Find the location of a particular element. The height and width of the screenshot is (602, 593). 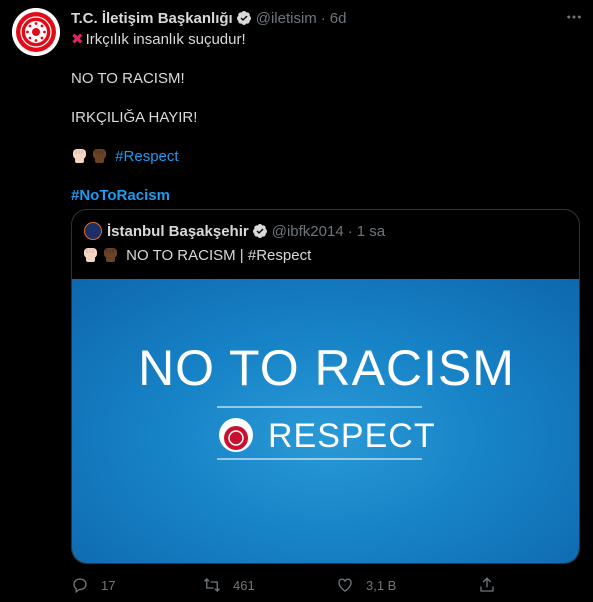

action-bar: 17 461 3,1 B is located at coordinates (286, 585).